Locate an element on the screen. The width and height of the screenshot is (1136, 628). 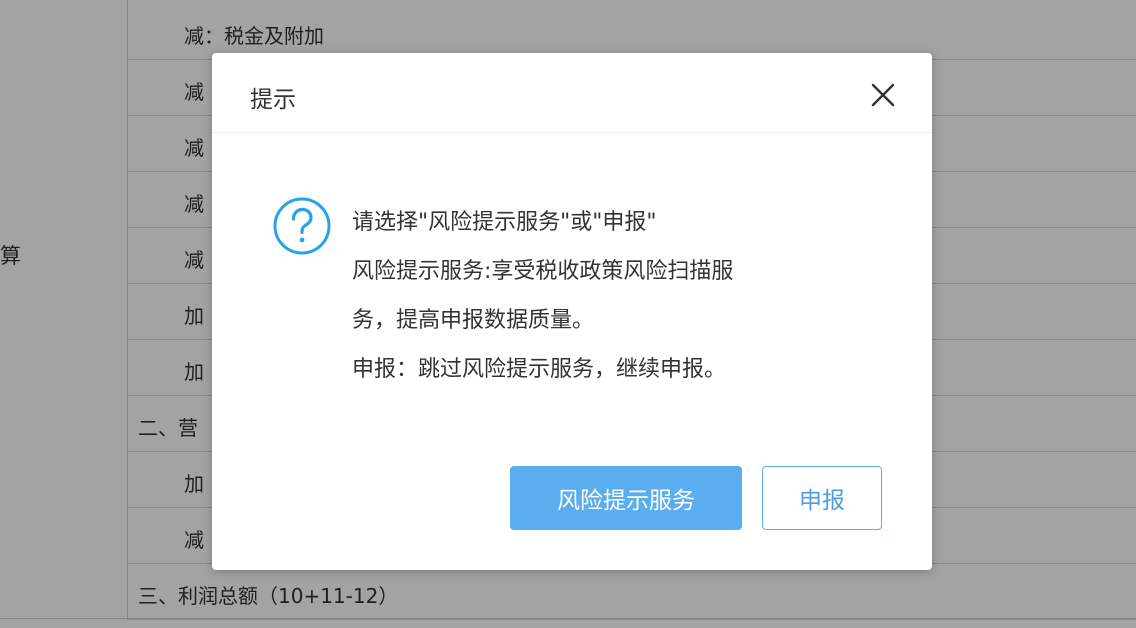
dialog-title: 提示 is located at coordinates (273, 100).